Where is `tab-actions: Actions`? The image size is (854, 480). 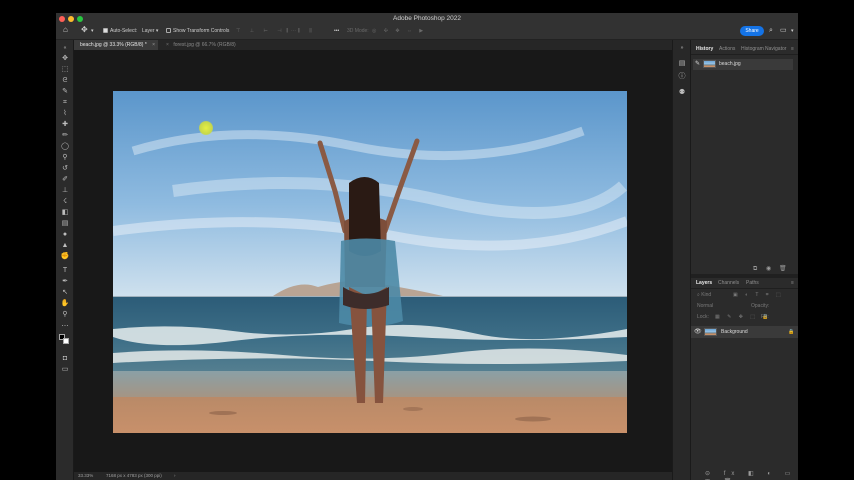 tab-actions: Actions is located at coordinates (727, 49).